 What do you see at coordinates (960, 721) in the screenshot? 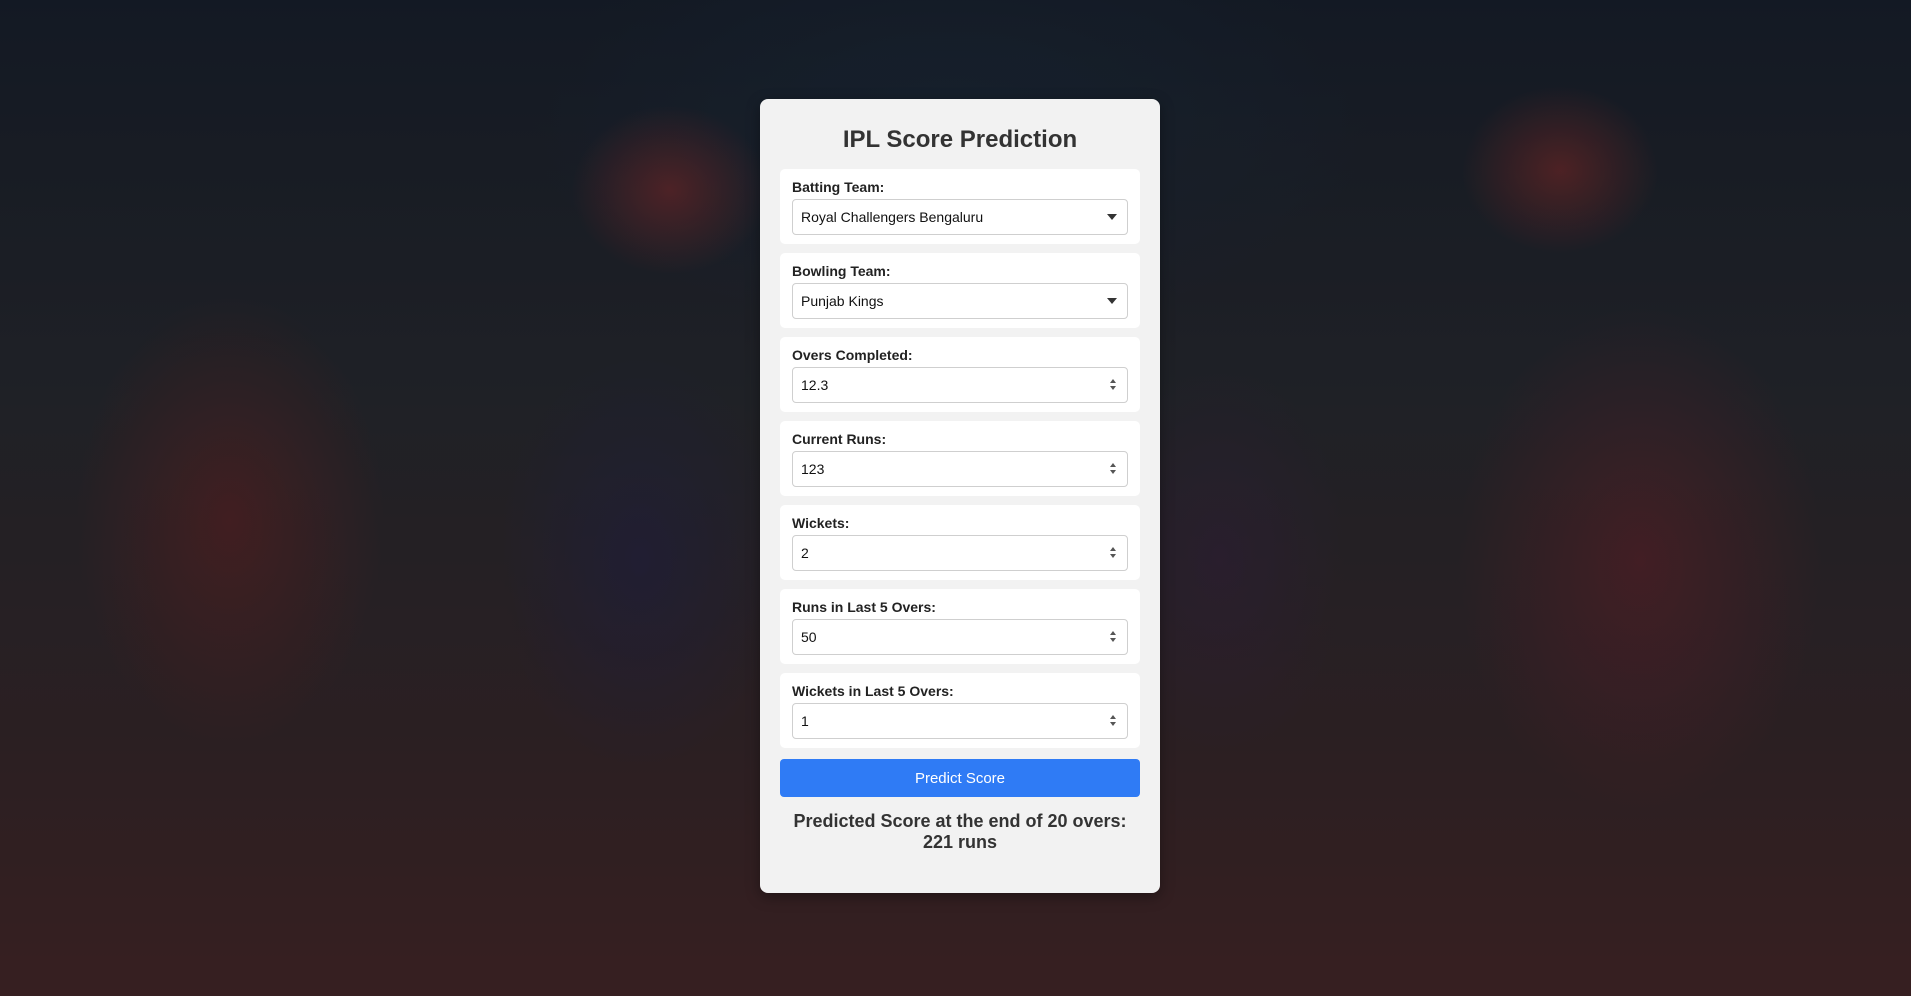
I see `wickets-last-5-input: 1` at bounding box center [960, 721].